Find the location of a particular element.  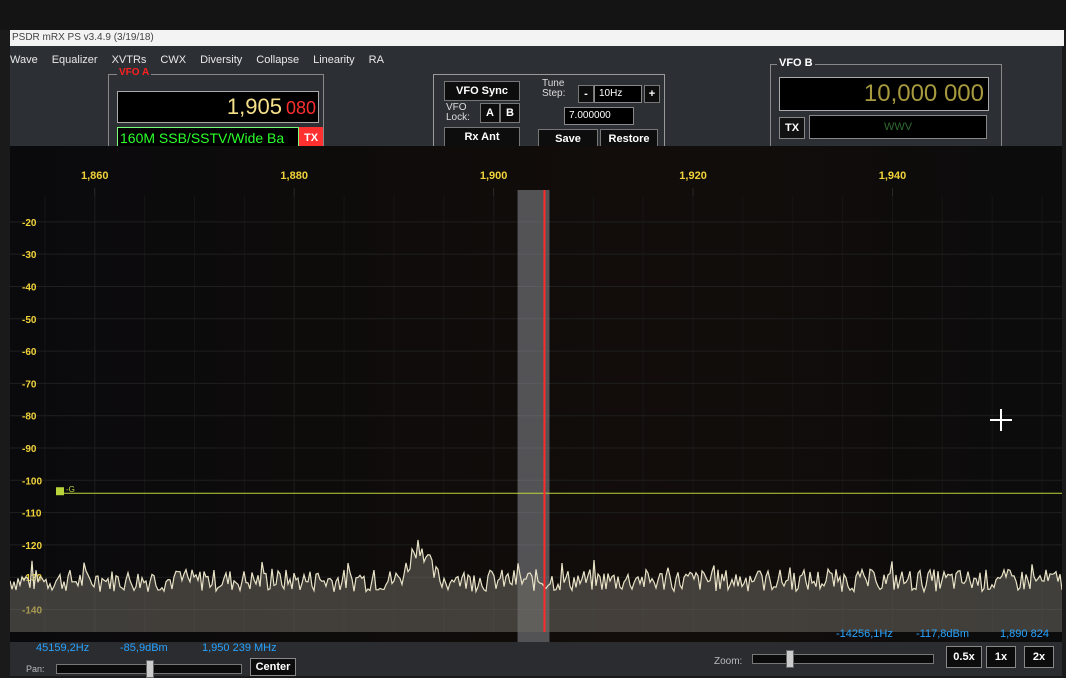

menu-equalizer: Equalizer is located at coordinates (75, 60).